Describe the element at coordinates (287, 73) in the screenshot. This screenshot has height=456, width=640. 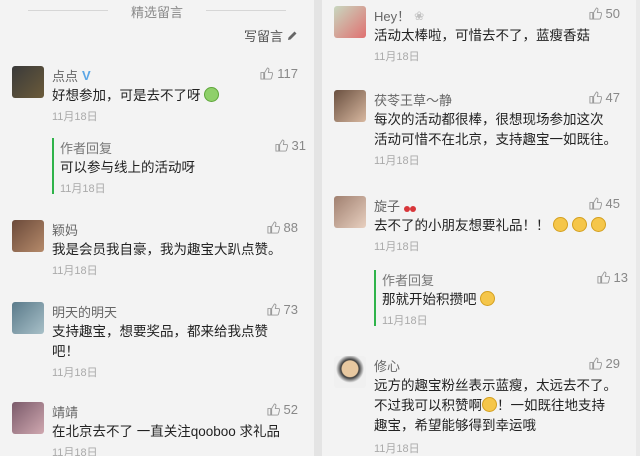
I see `like-count: 117` at that location.